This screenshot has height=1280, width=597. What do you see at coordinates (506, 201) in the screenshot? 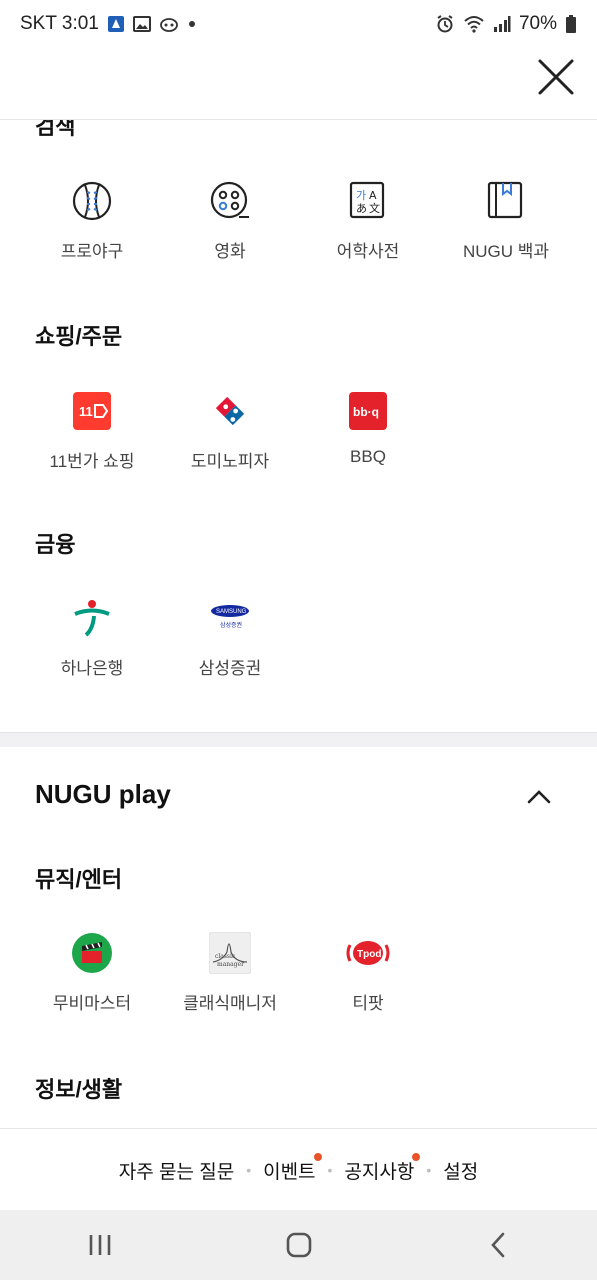
I see `encyclopedia-icon` at bounding box center [506, 201].